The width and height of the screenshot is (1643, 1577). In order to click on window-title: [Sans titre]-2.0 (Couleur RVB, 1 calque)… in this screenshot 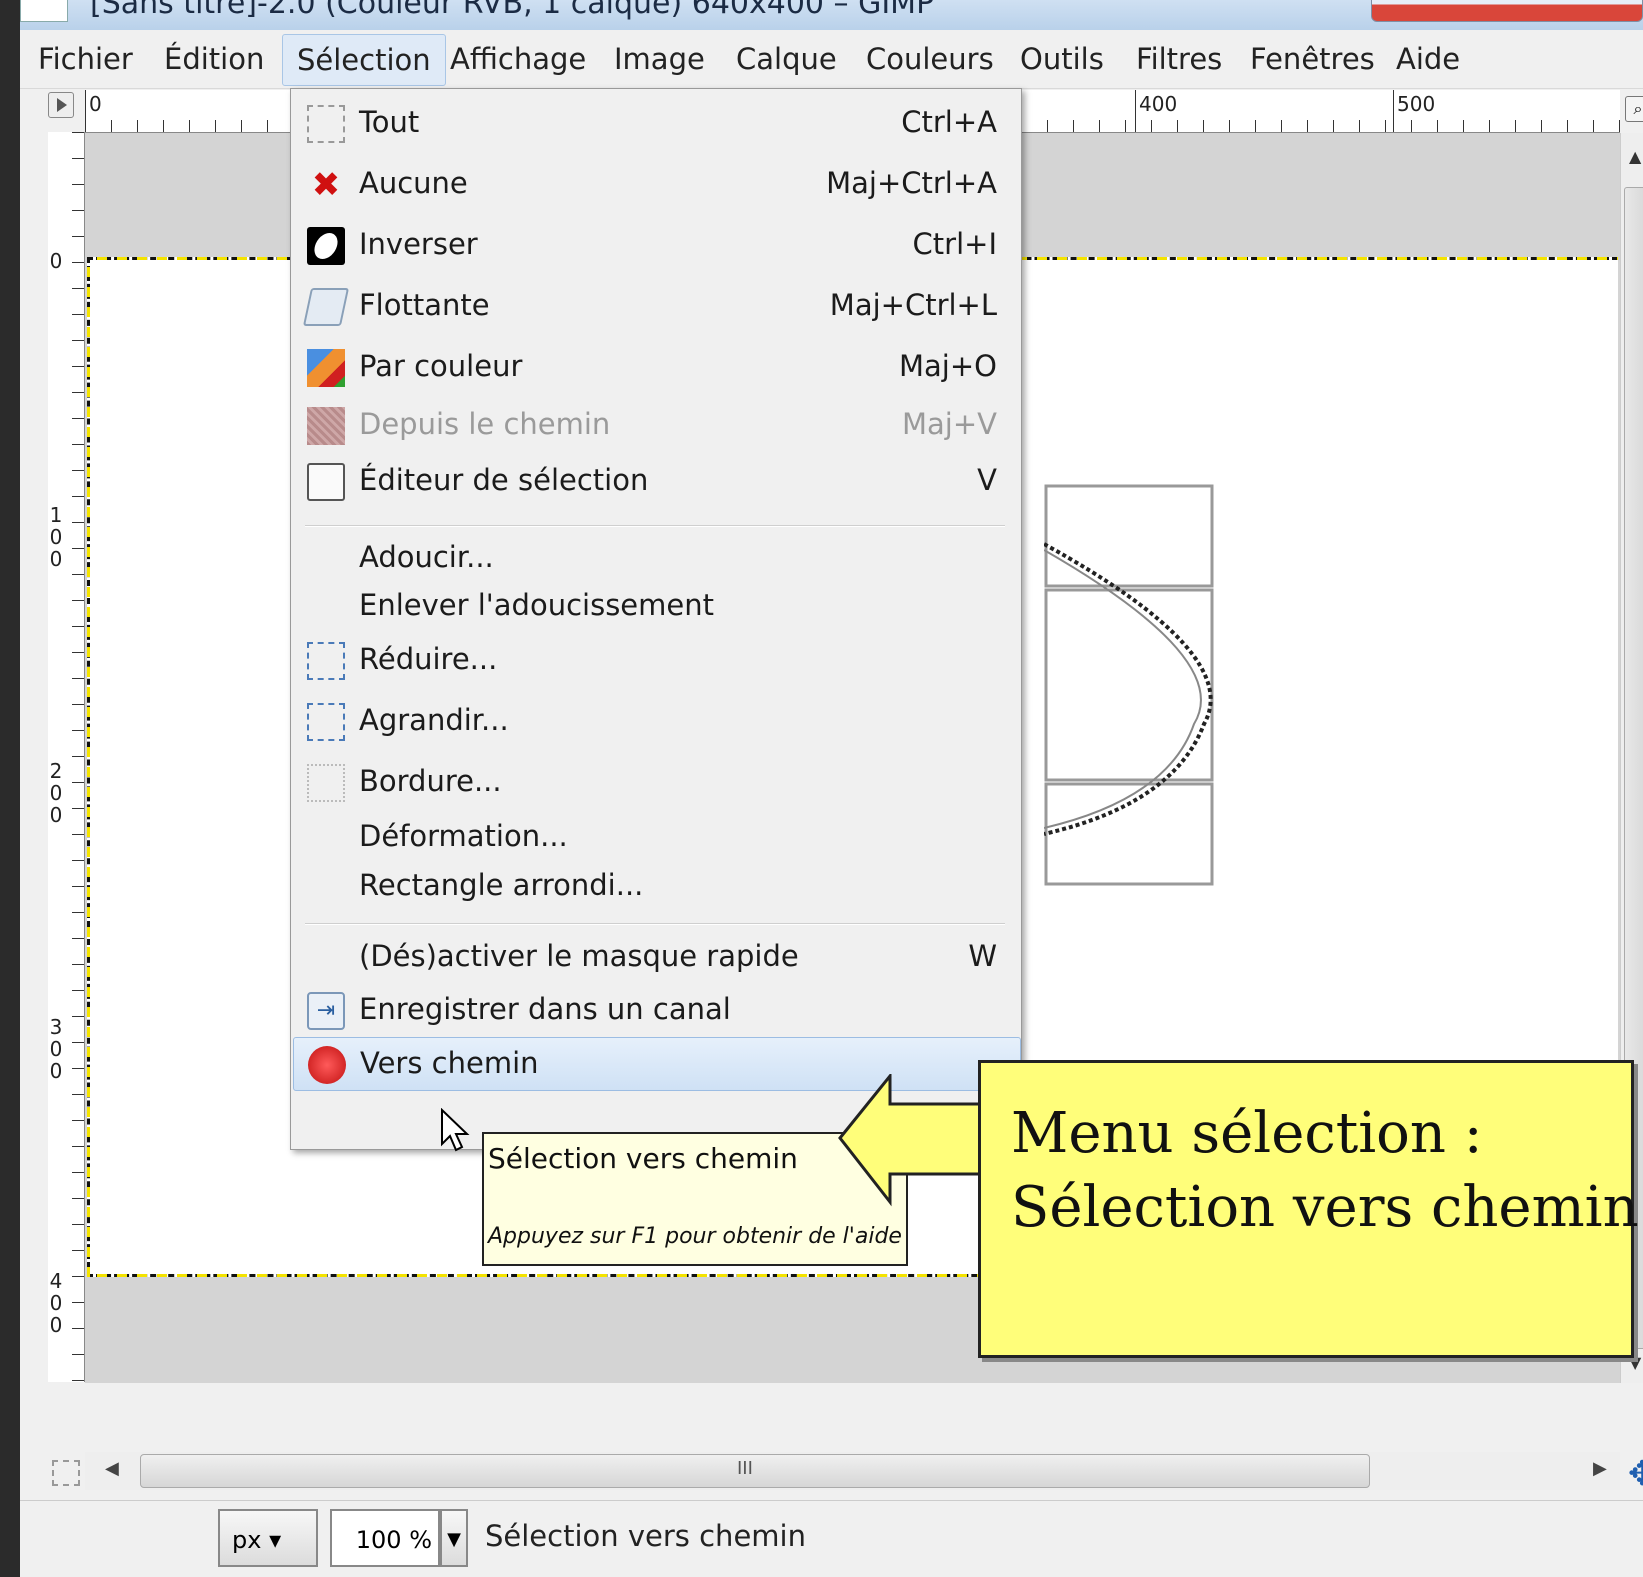, I will do `click(512, 10)`.